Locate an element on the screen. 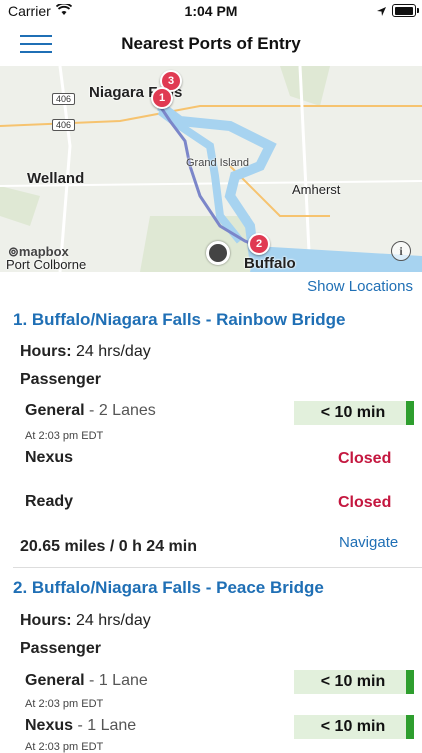  mapbox-attribution: mapbox is located at coordinates (43, 251).